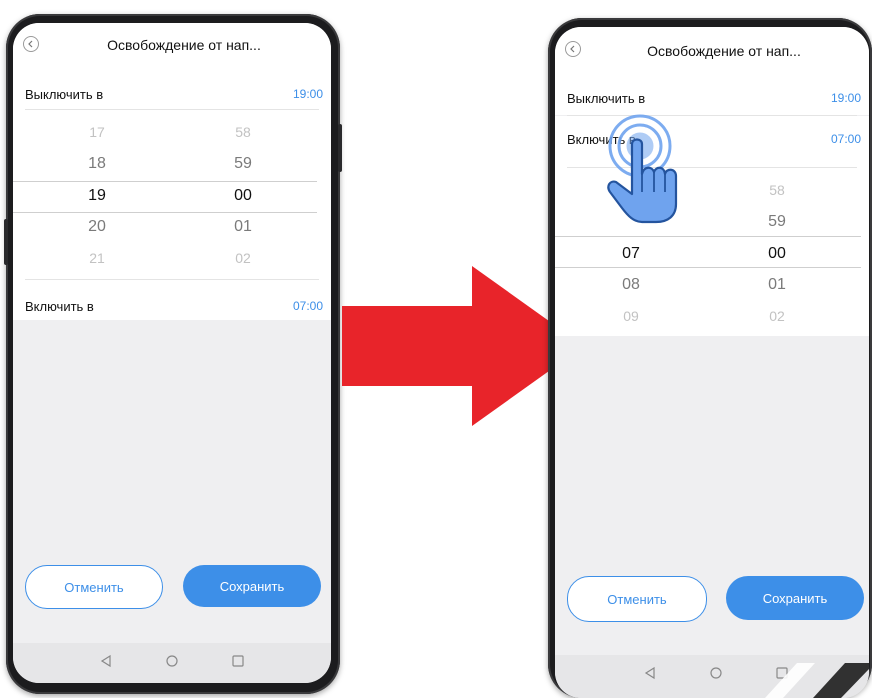 Image resolution: width=872 pixels, height=698 pixels. Describe the element at coordinates (238, 661) in the screenshot. I see `nav-recent-icon` at that location.